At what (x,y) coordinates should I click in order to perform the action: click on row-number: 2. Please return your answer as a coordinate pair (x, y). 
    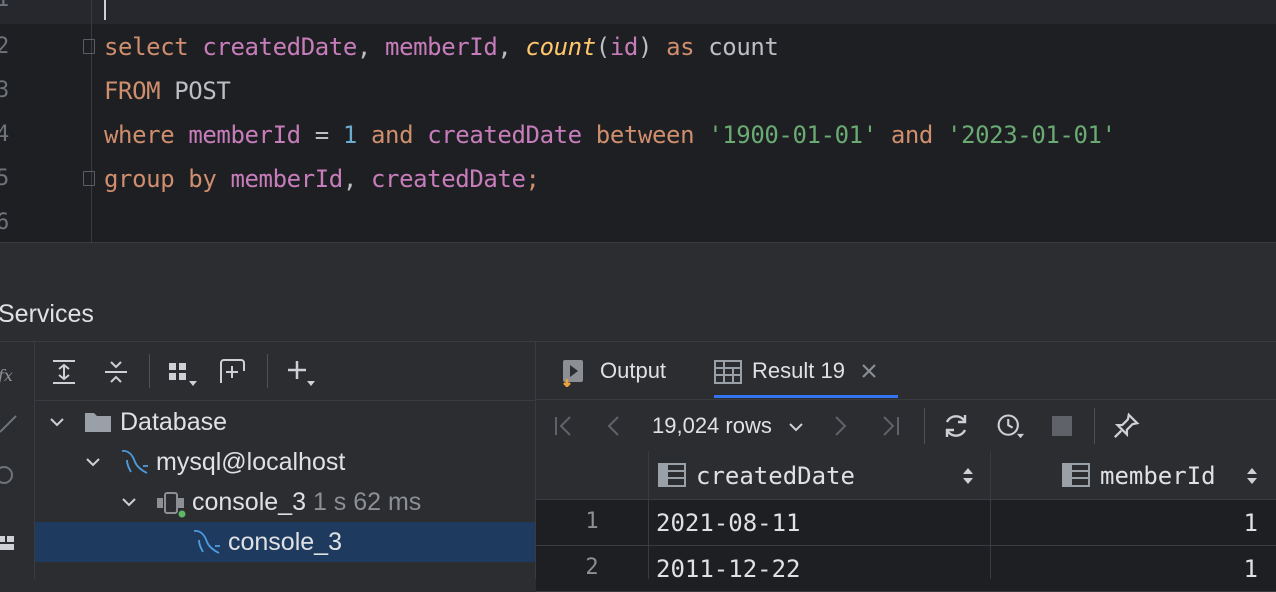
    Looking at the image, I should click on (592, 567).